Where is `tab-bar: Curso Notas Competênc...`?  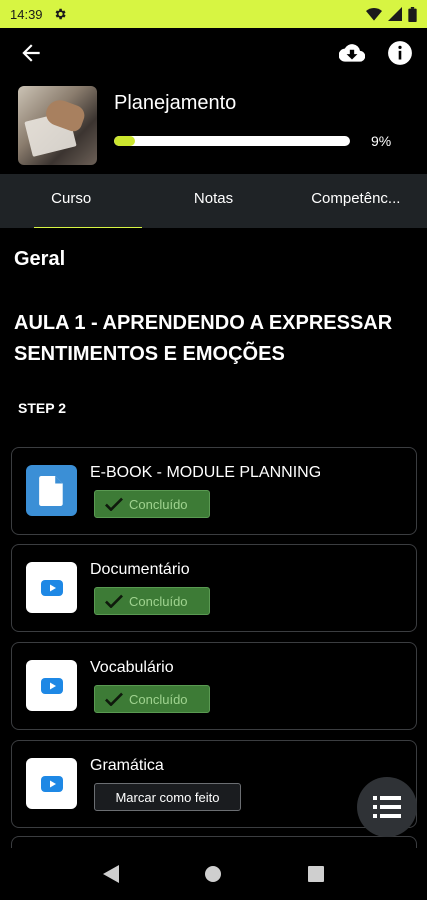 tab-bar: Curso Notas Competênc... is located at coordinates (213, 201).